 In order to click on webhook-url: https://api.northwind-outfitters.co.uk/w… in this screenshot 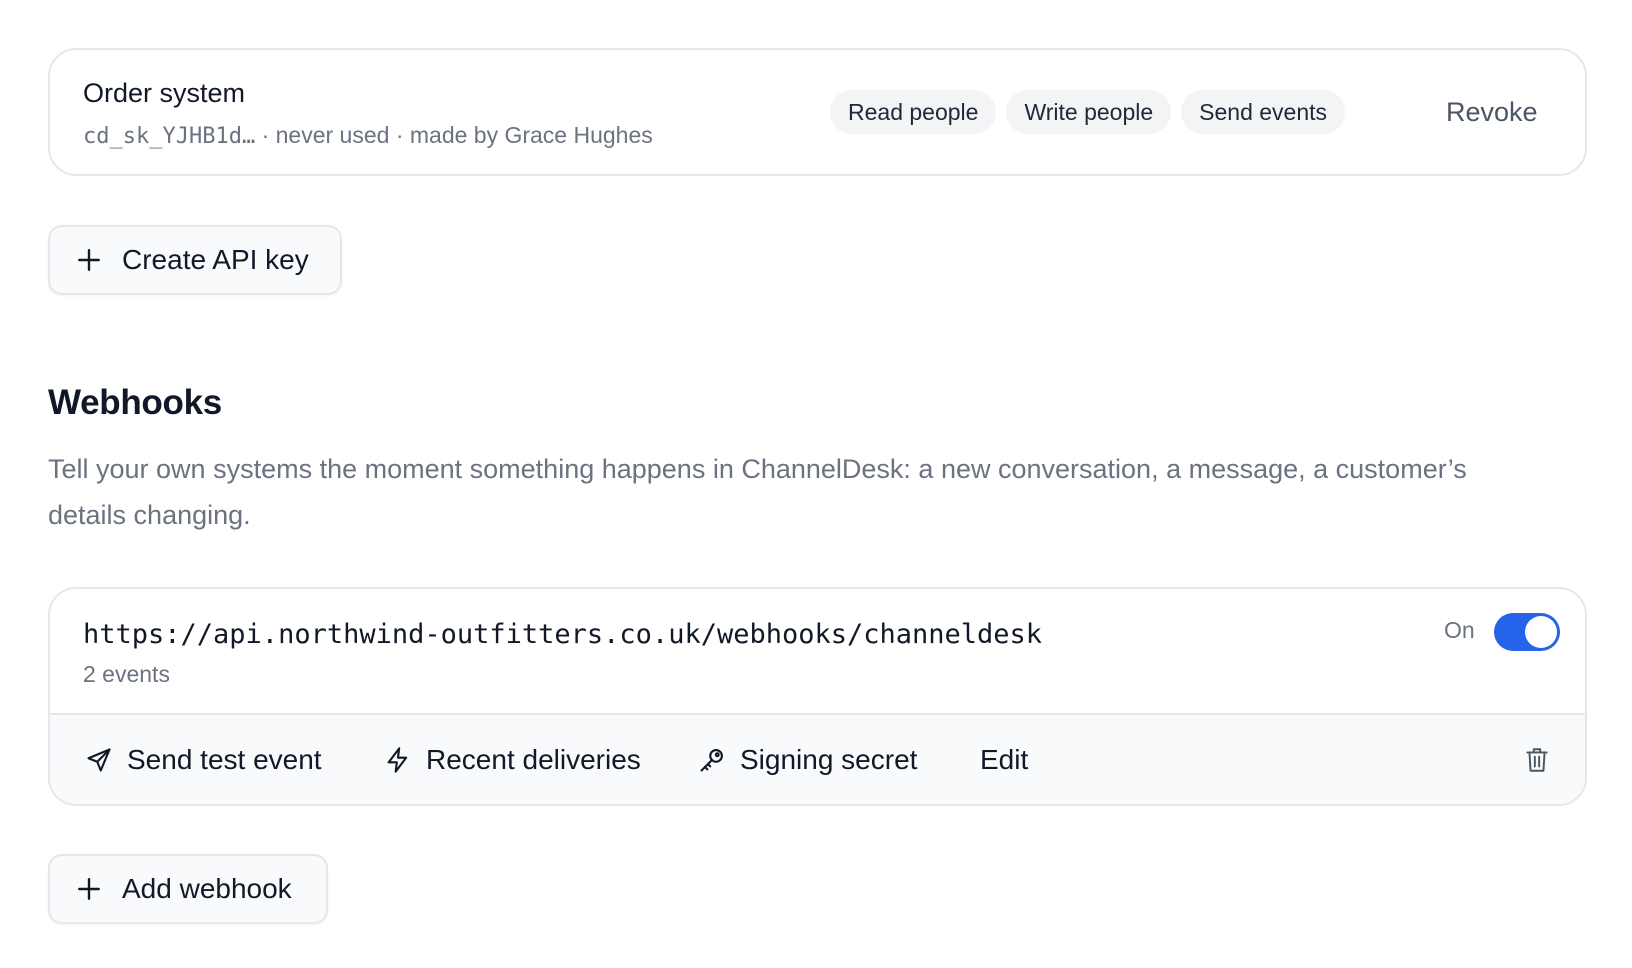, I will do `click(563, 634)`.